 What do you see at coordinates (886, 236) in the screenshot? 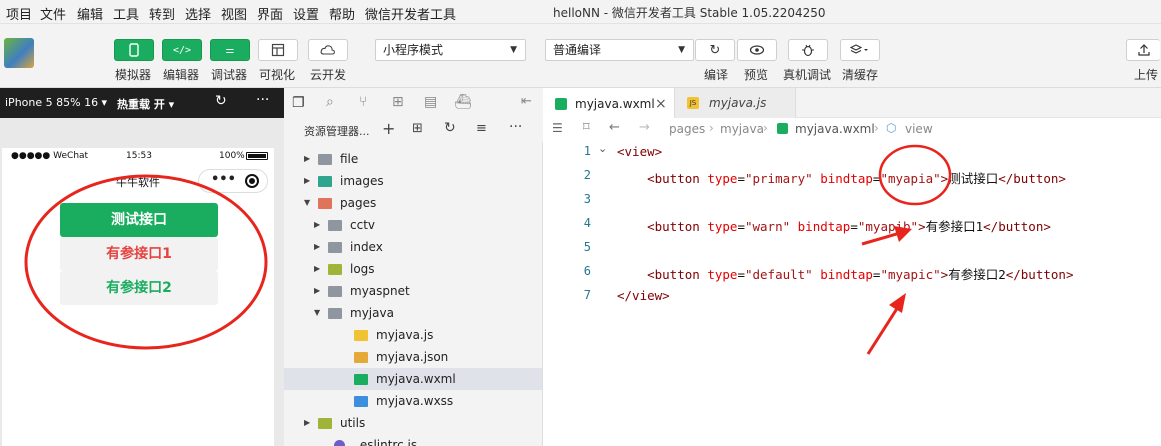
I see `annotation-arrow-upper` at bounding box center [886, 236].